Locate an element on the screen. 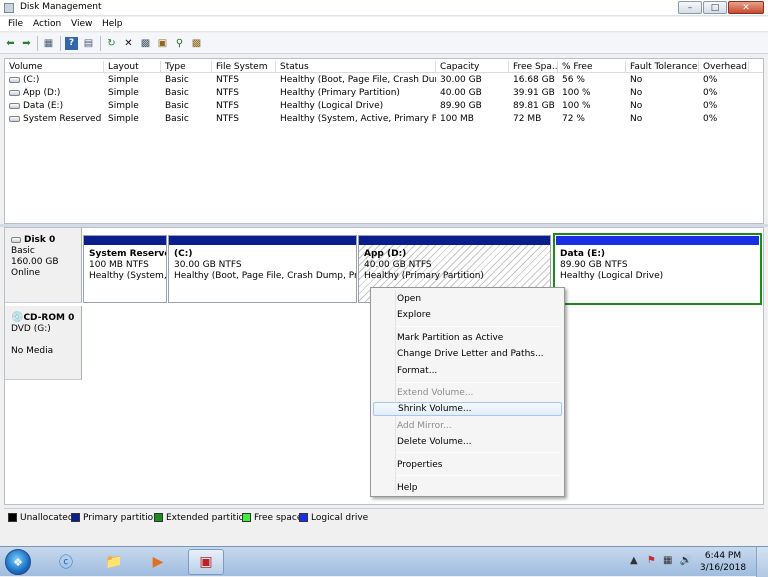  partition-name: (C:) is located at coordinates (183, 254).